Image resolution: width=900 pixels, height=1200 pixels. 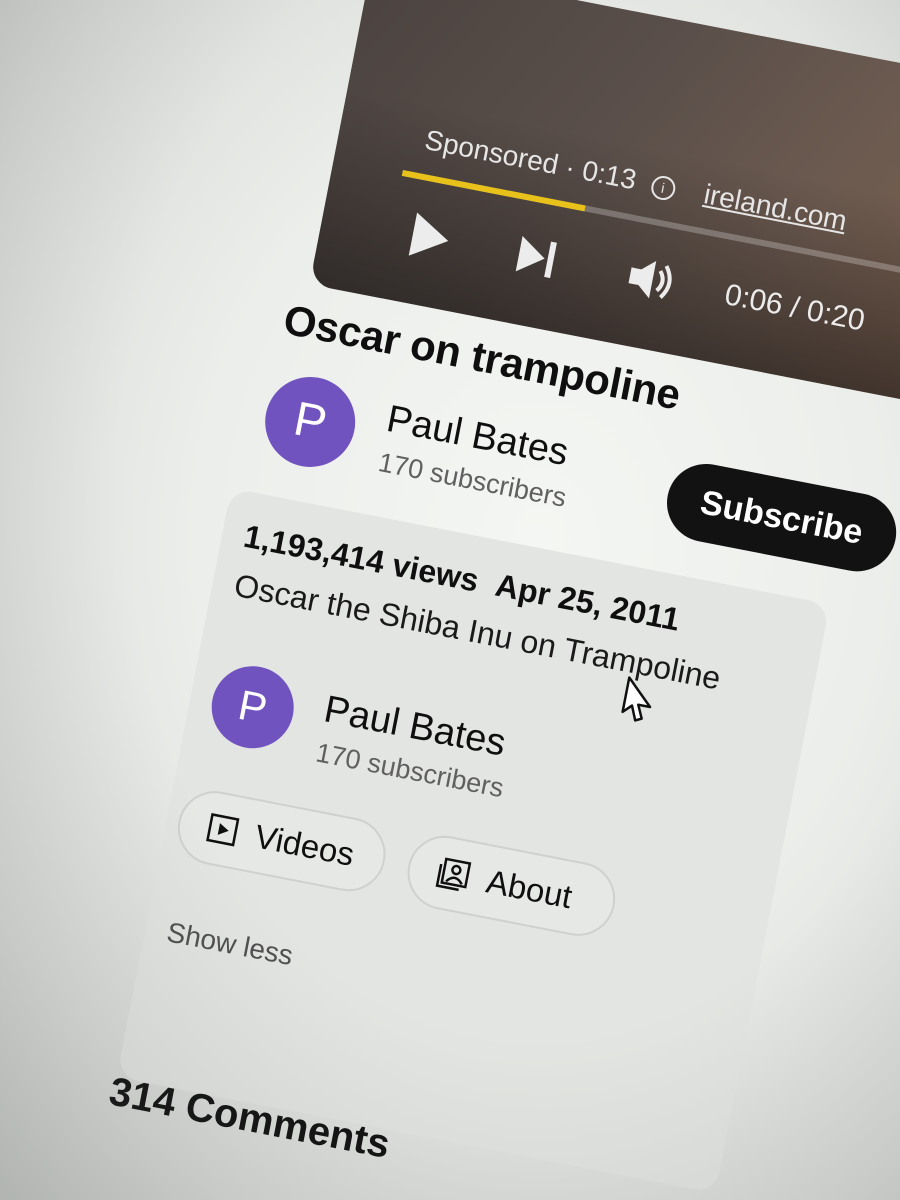 I want to click on play-icon, so click(x=430, y=237).